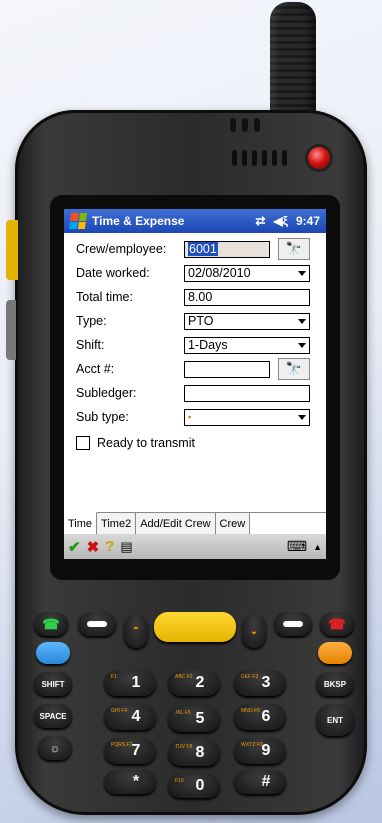 The image size is (382, 823). I want to click on chevron-up-icon: ▲, so click(317, 547).